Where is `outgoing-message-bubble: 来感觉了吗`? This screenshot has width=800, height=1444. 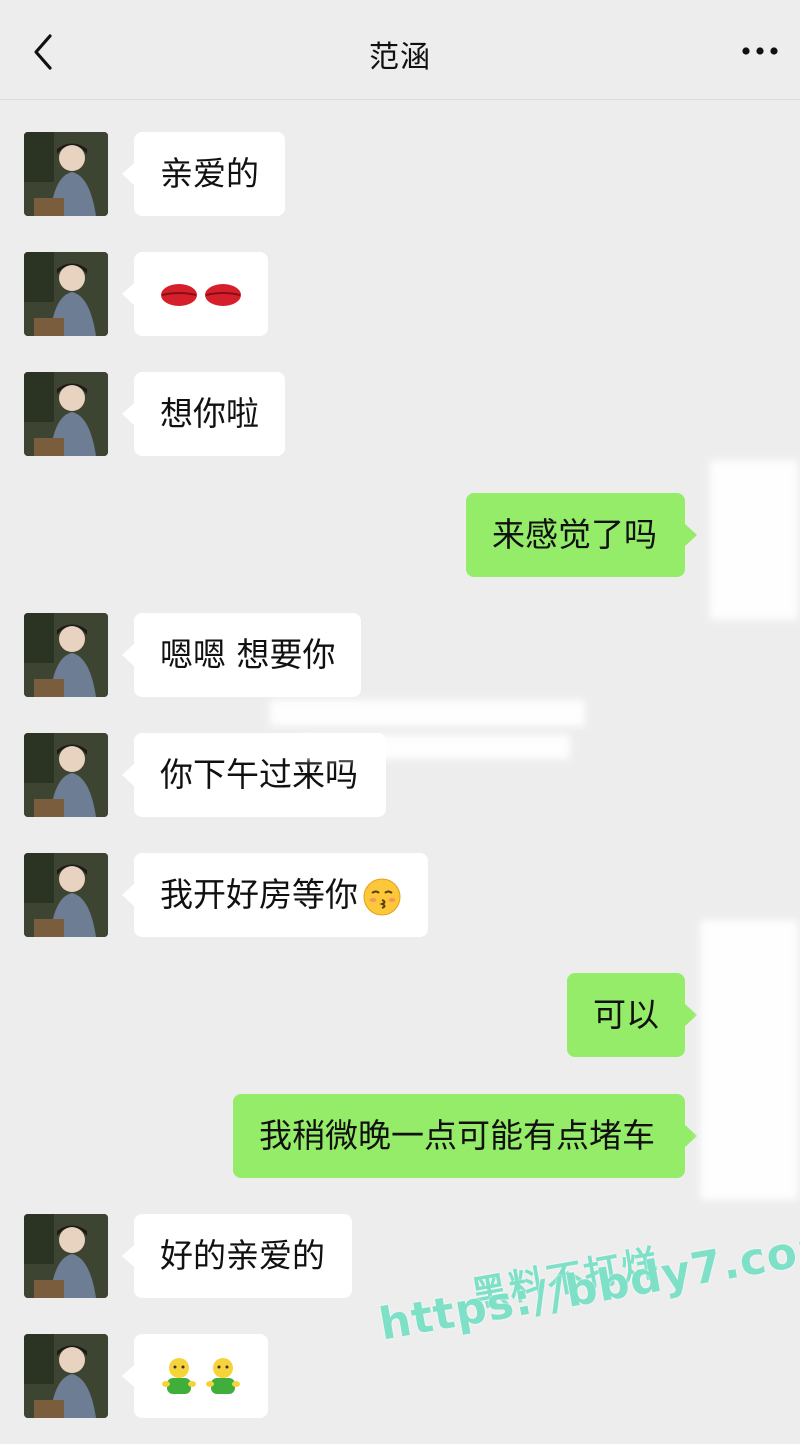 outgoing-message-bubble: 来感觉了吗 is located at coordinates (581, 535).